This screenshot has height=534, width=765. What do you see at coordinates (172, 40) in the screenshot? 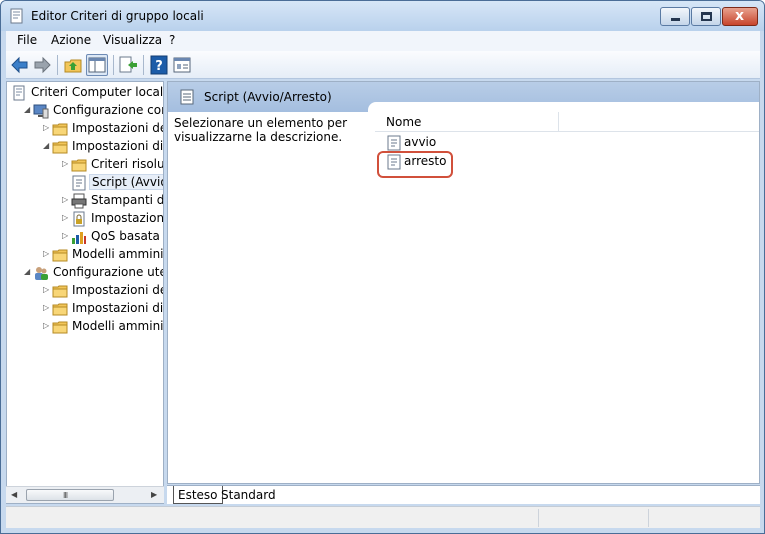
I see `menu-help: ?` at bounding box center [172, 40].